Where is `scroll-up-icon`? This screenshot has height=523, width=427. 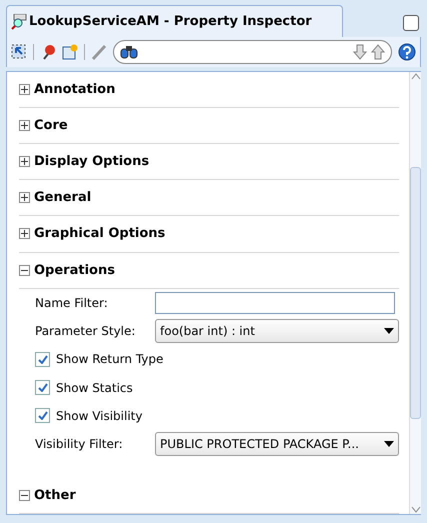 scroll-up-icon is located at coordinates (415, 76).